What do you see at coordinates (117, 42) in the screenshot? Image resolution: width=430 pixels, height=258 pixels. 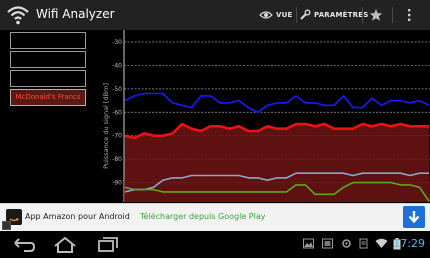 I see `y-tick-label: -30` at bounding box center [117, 42].